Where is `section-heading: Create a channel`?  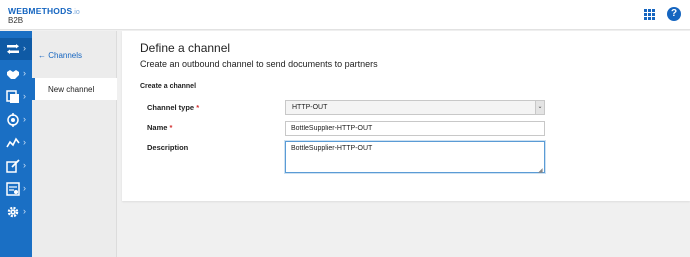 section-heading: Create a channel is located at coordinates (168, 86).